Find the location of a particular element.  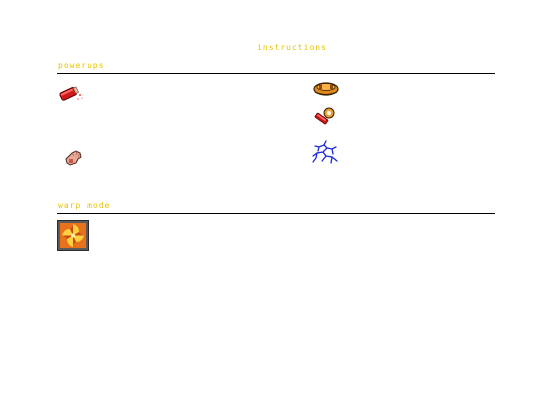

red-dynamite-icon is located at coordinates (71, 93).